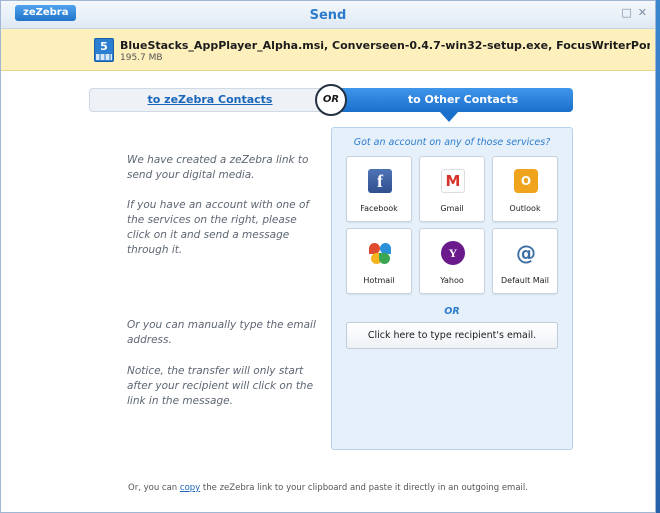  Describe the element at coordinates (104, 57) in the screenshot. I see `file-stack-graphic` at that location.